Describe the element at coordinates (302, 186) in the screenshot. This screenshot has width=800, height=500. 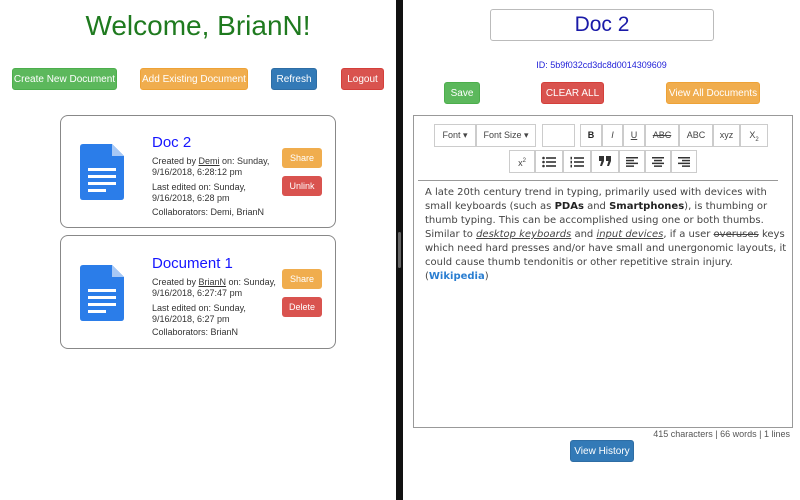
I see `unlink-button: Unlink` at that location.